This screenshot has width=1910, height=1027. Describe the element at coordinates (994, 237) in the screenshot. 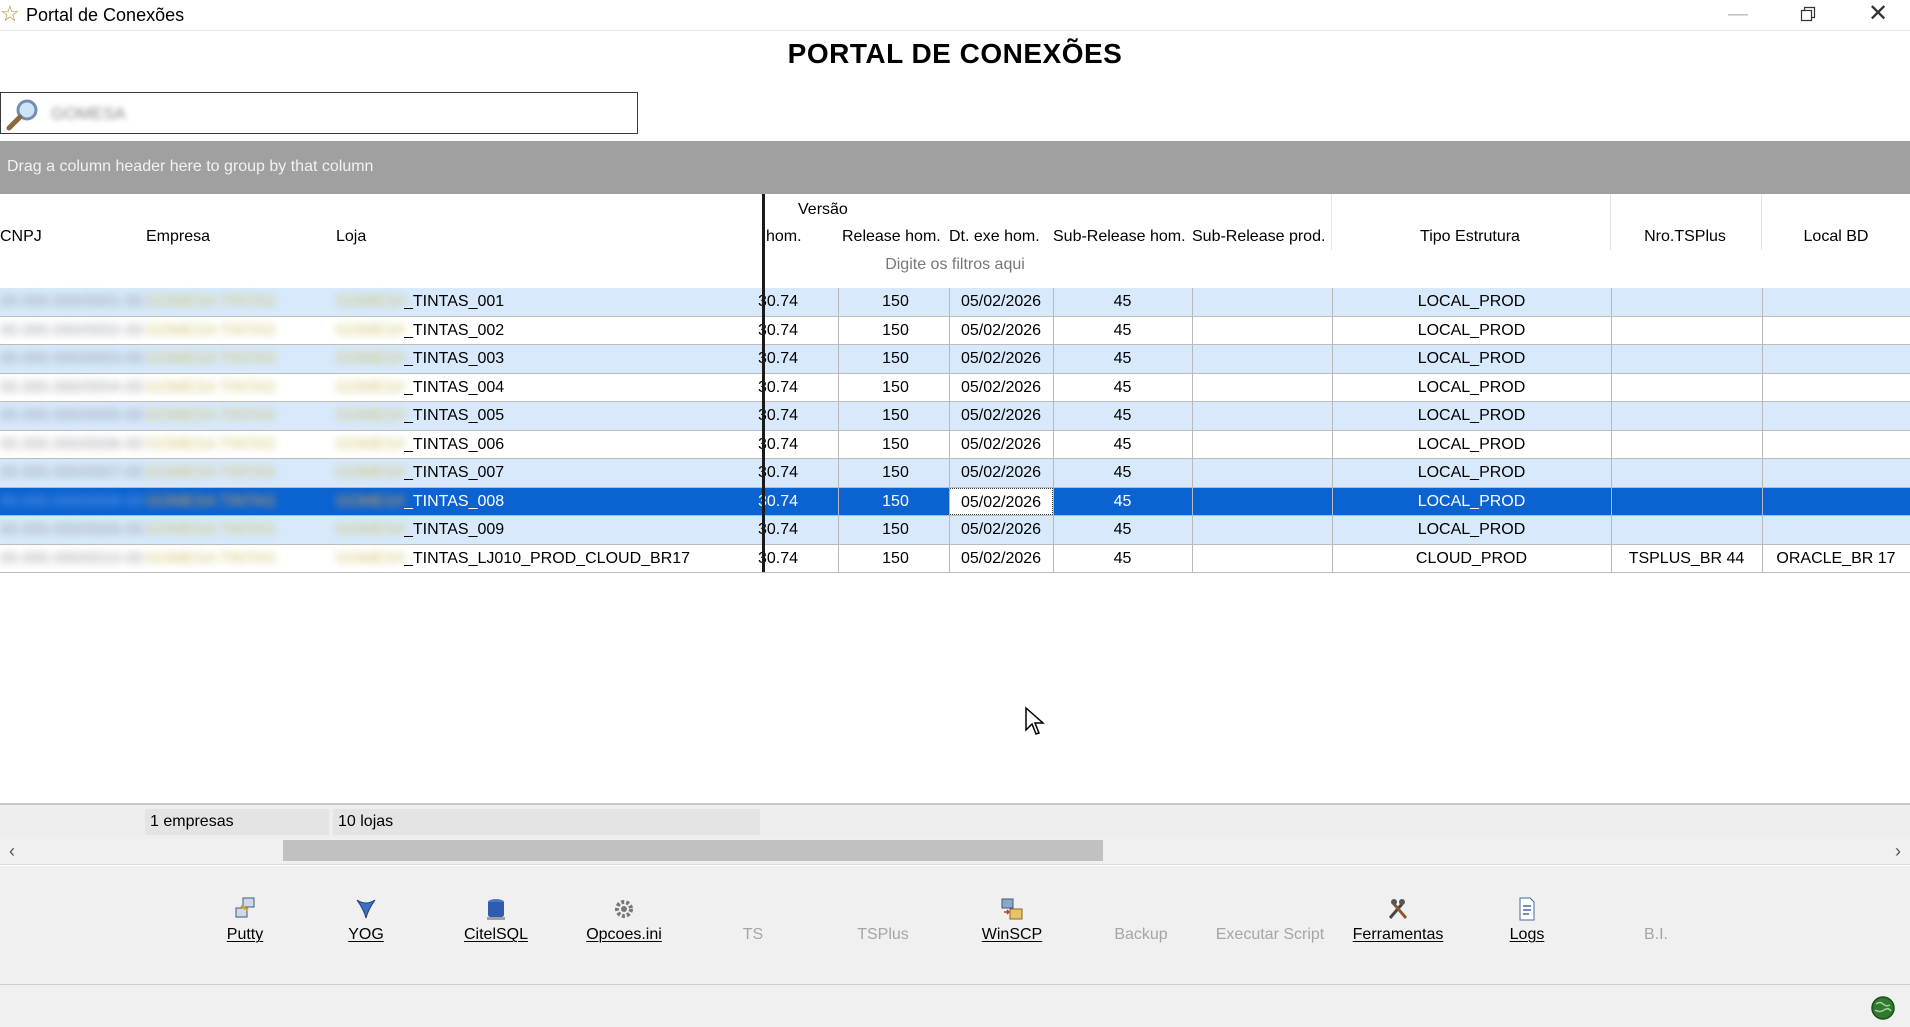

I see `column-header-dt-exe-hom: Dt. exe hom.` at that location.